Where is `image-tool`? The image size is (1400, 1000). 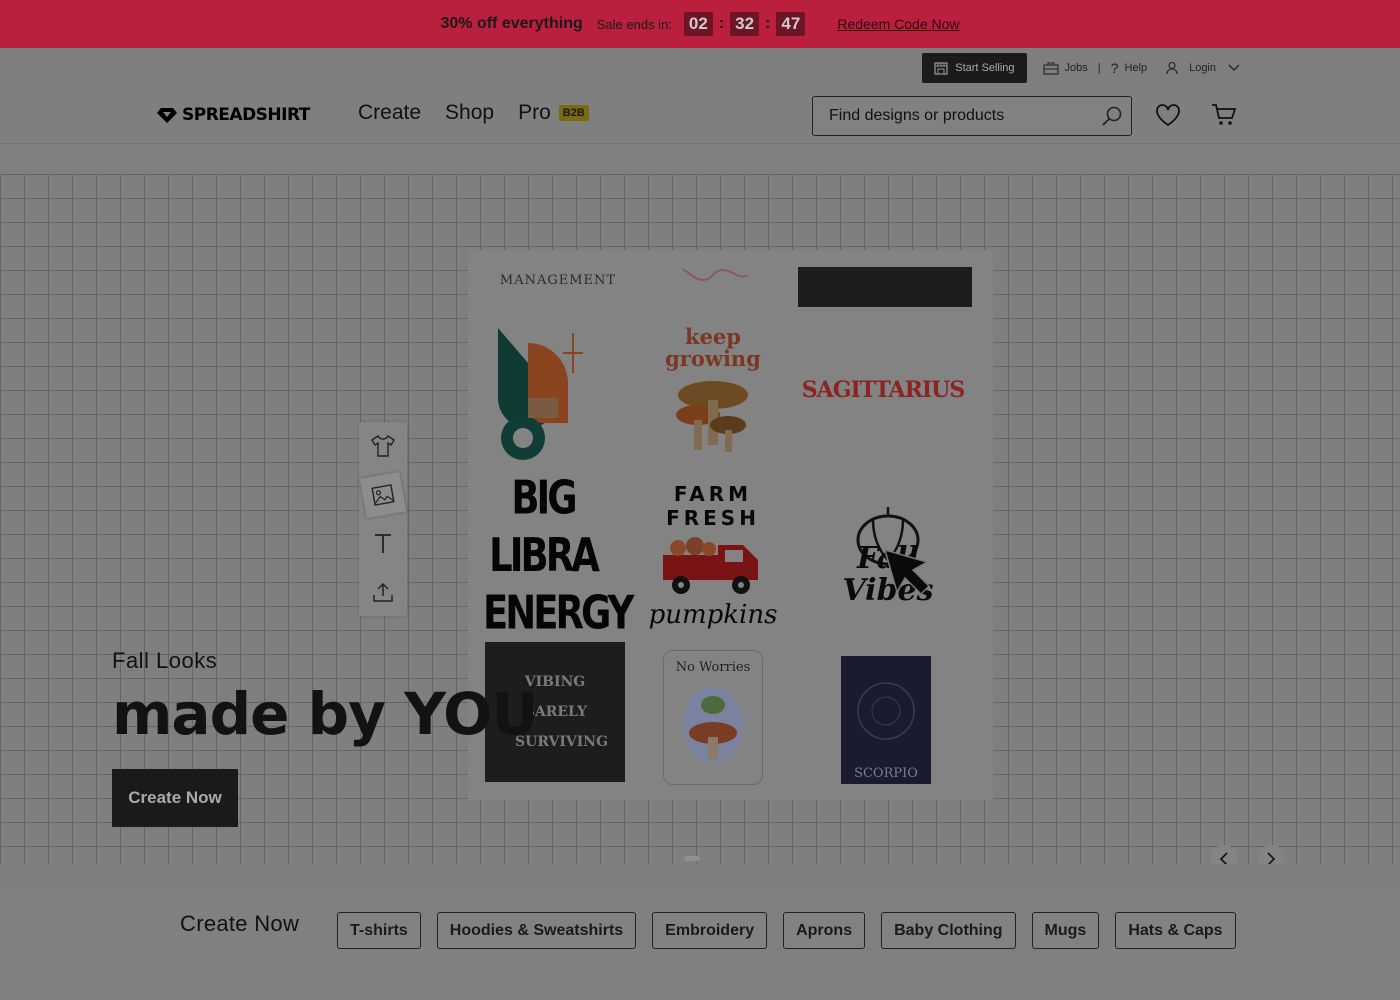
image-tool is located at coordinates (383, 494).